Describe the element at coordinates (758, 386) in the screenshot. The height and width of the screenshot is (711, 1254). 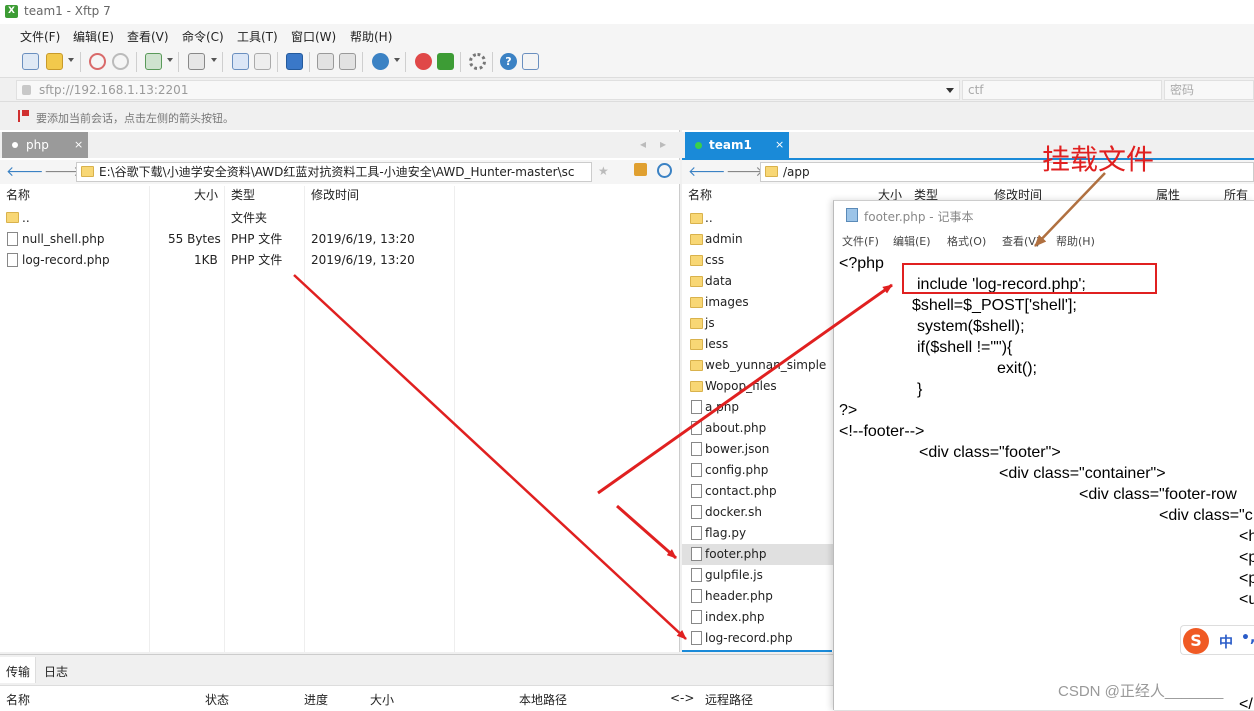
I see `file-row: Wopop_files` at that location.